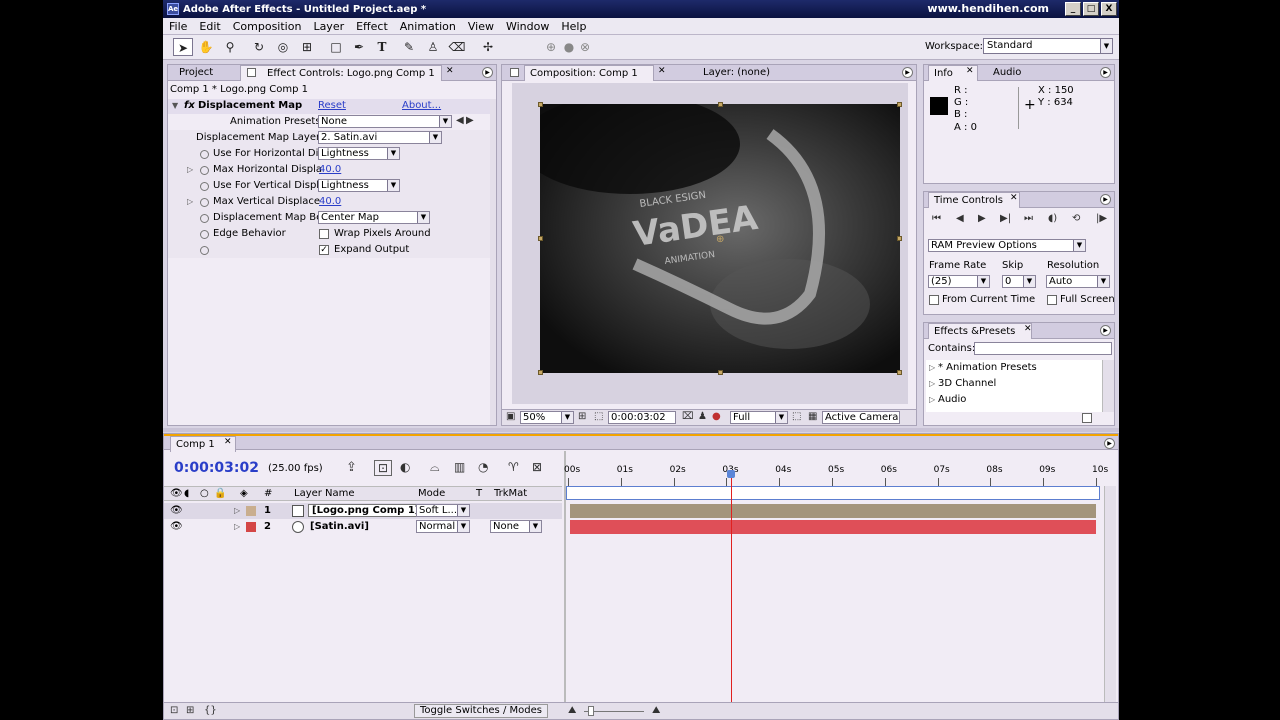 The image size is (1280, 720). What do you see at coordinates (1108, 386) in the screenshot?
I see `effects-scrollbar` at bounding box center [1108, 386].